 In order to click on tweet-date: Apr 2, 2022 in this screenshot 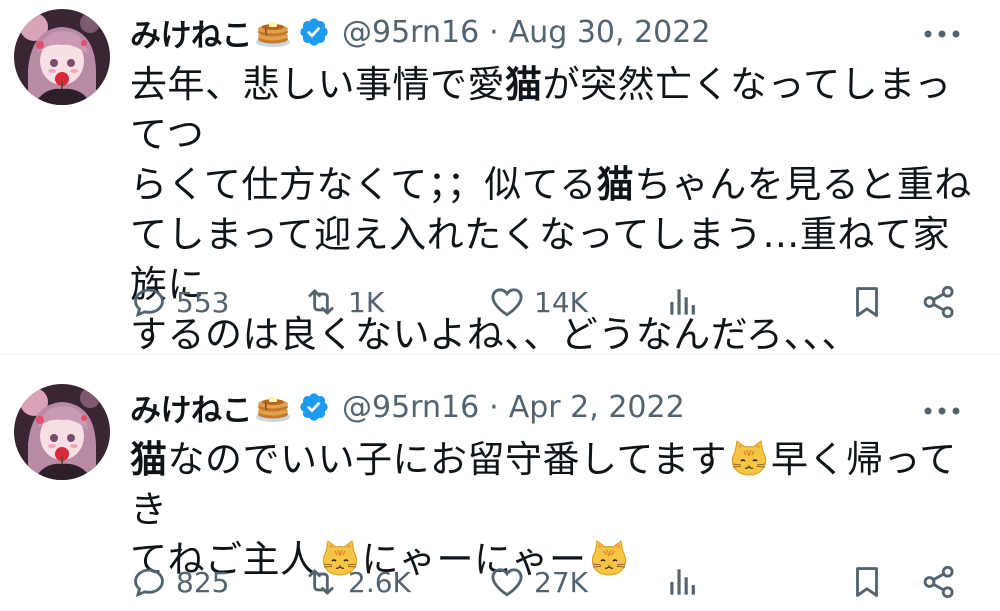, I will do `click(597, 407)`.